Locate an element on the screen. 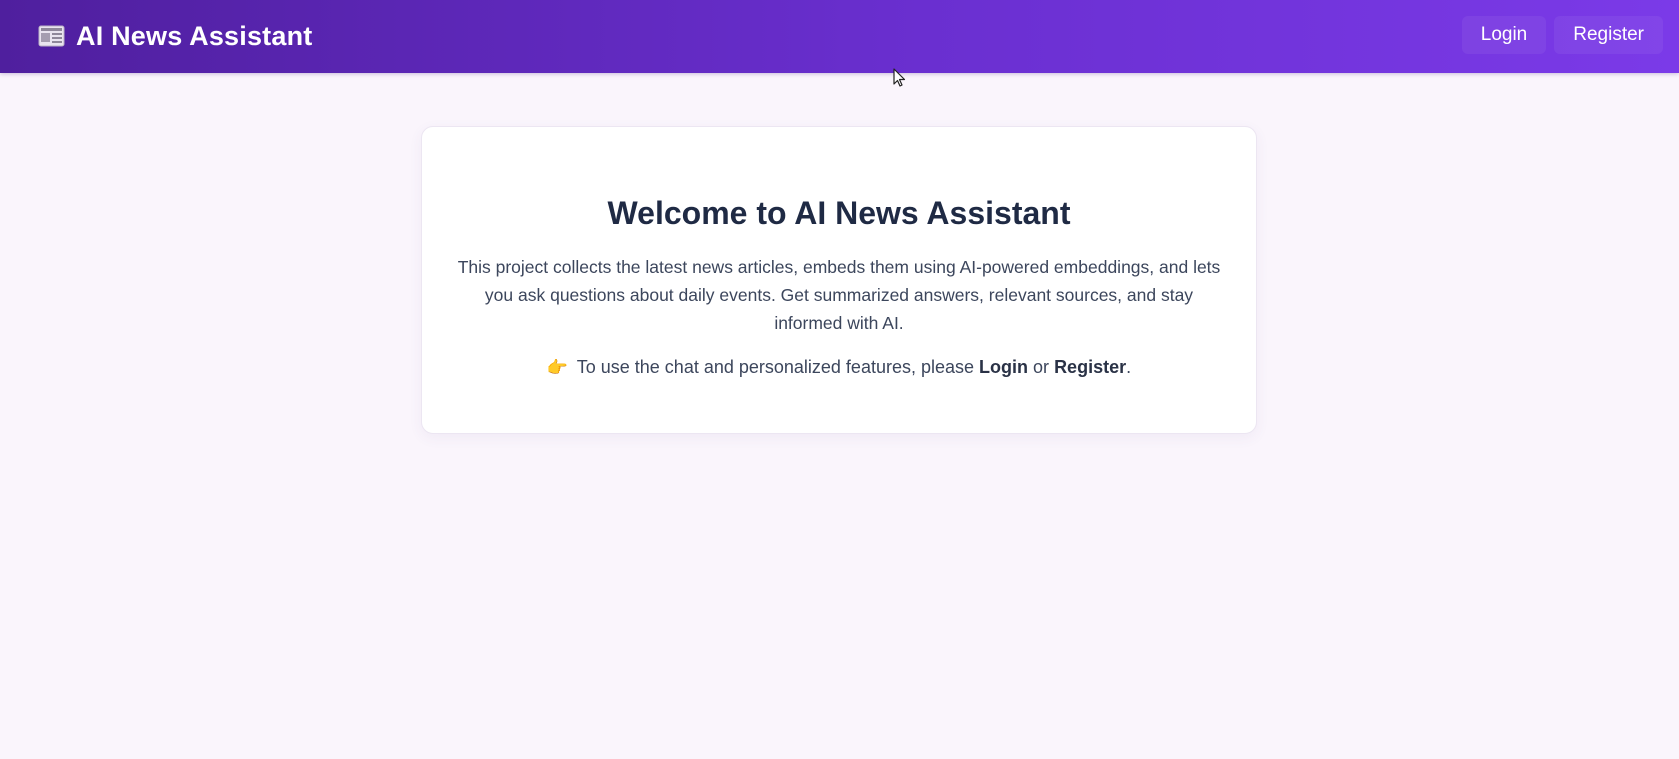  mouse-cursor-icon is located at coordinates (900, 78).